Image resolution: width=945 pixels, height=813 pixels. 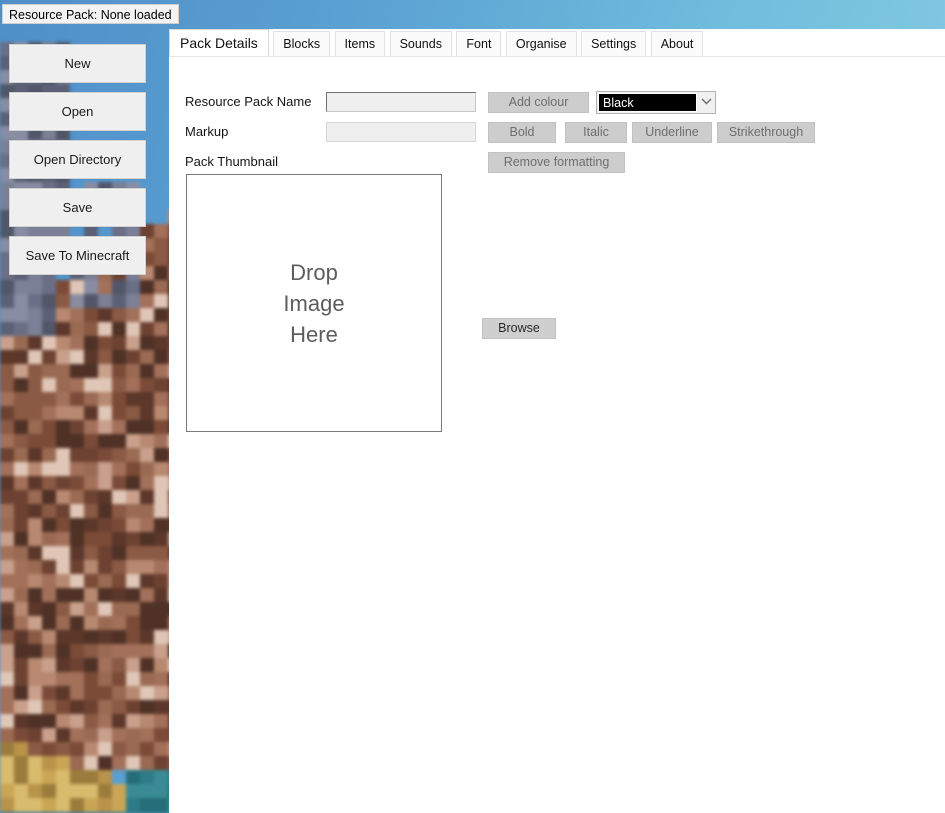 I want to click on save-button: Save, so click(x=77, y=207).